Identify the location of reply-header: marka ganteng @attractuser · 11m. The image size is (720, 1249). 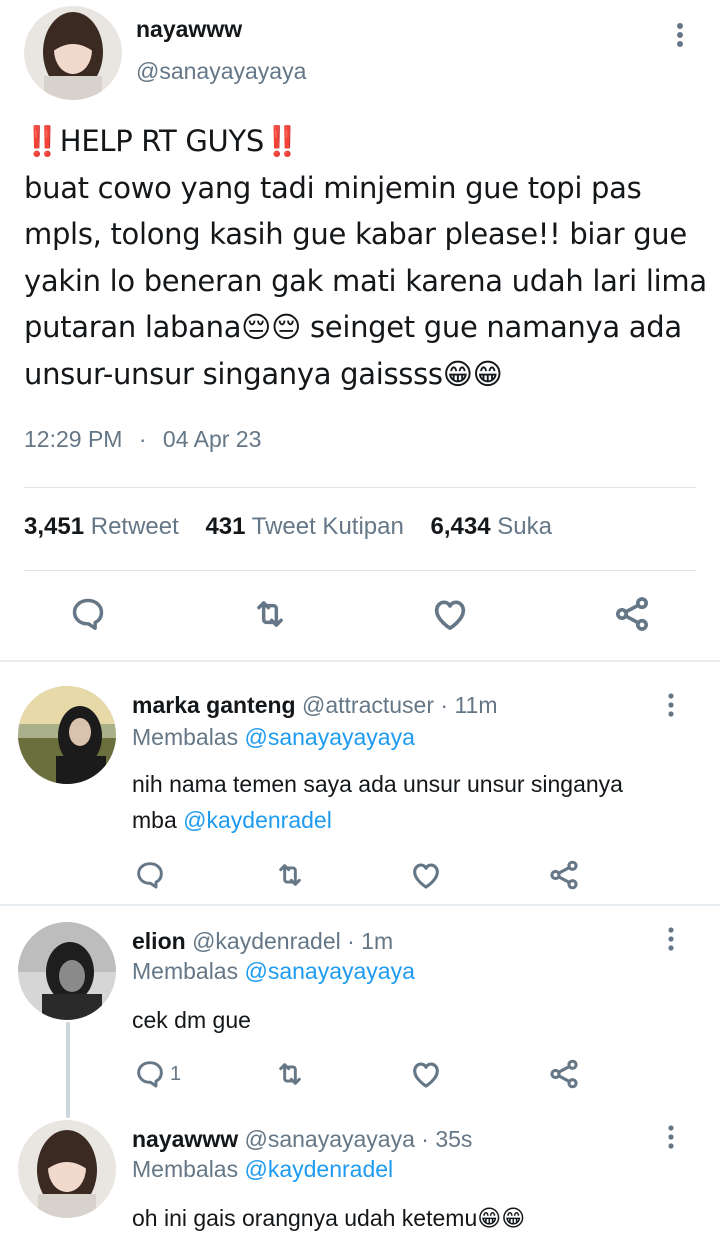
(315, 705).